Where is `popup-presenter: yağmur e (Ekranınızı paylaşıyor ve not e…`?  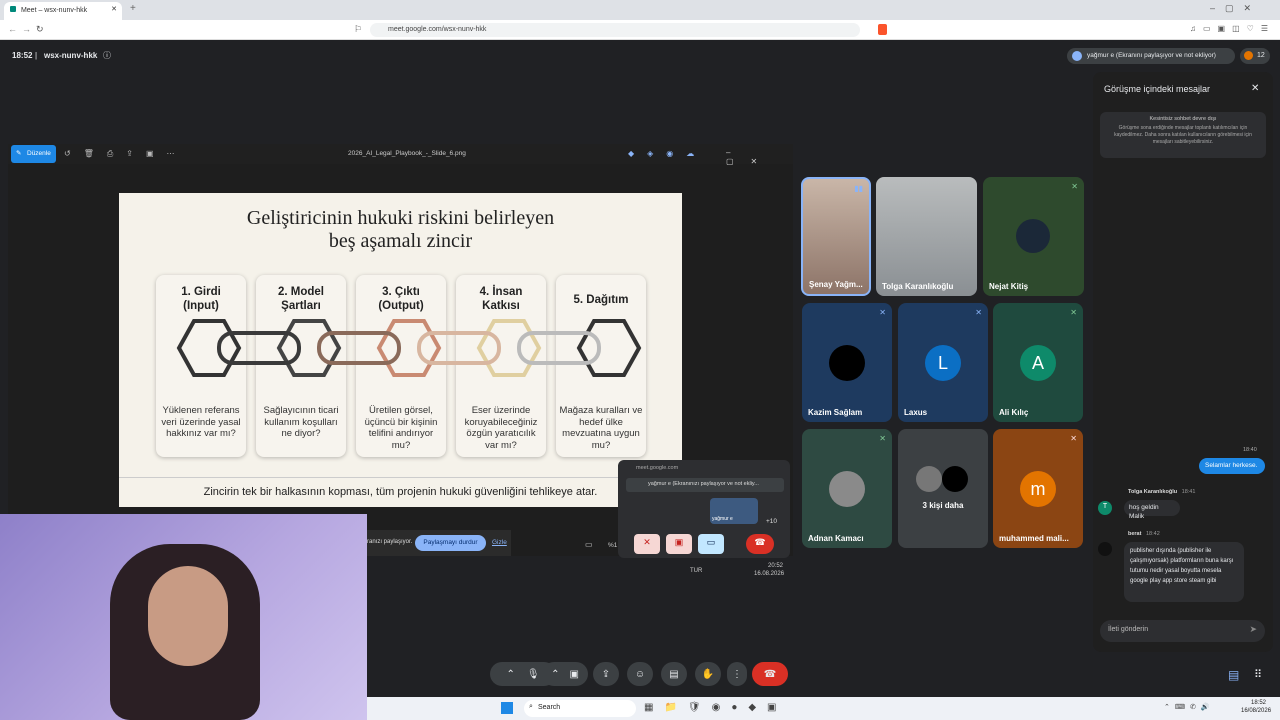
popup-presenter: yağmur e (Ekranınızı paylaşıyor ve not e… is located at coordinates (705, 485).